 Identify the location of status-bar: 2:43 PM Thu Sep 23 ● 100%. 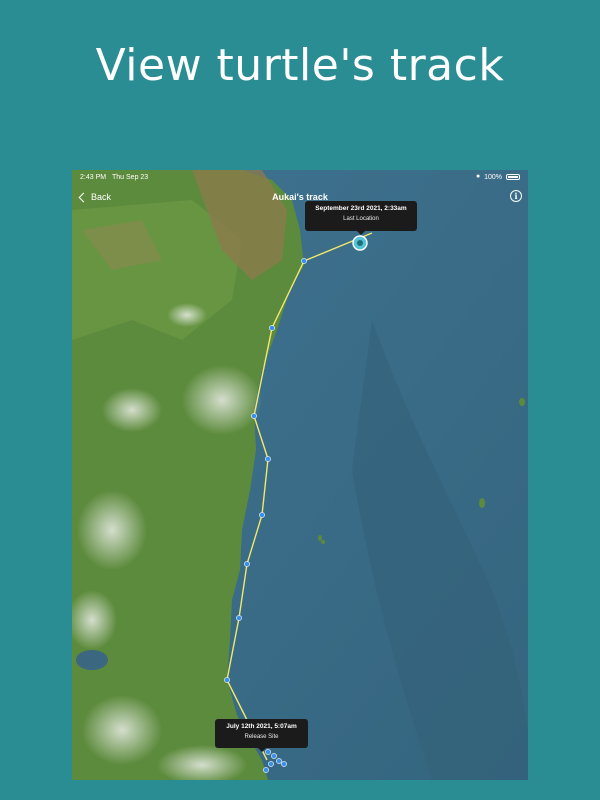
(300, 178).